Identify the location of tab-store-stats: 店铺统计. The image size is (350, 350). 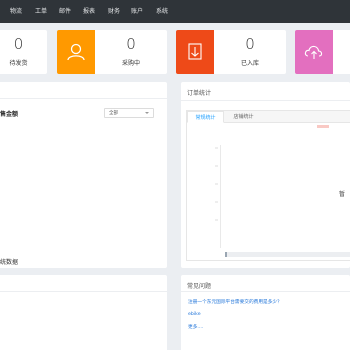
(243, 117).